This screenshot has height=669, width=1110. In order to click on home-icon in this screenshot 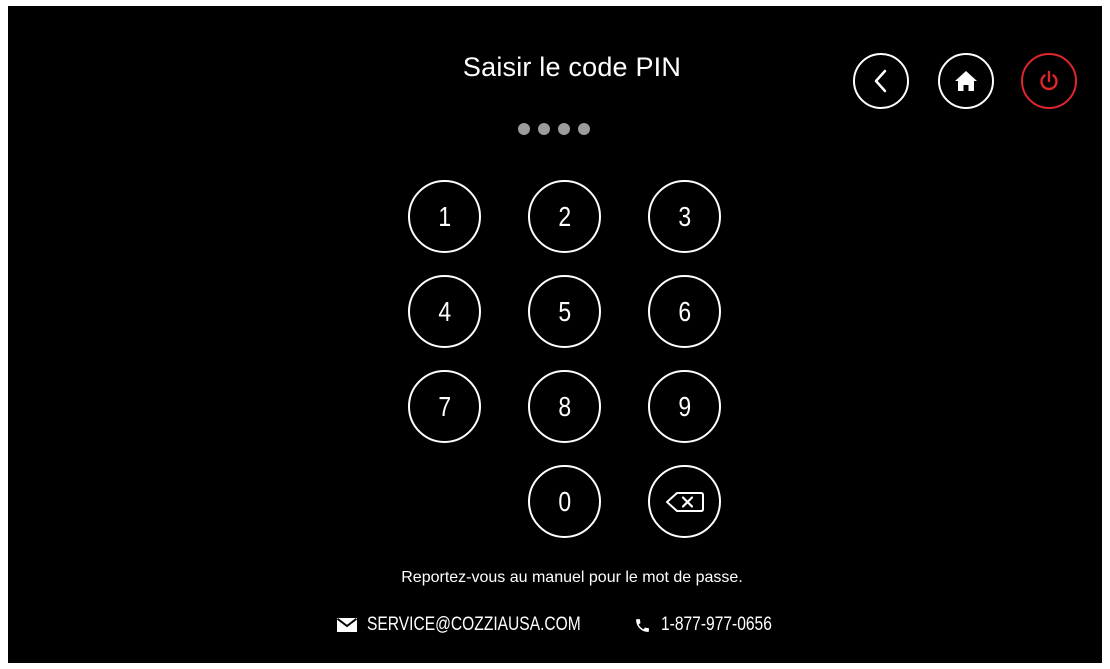, I will do `click(966, 81)`.